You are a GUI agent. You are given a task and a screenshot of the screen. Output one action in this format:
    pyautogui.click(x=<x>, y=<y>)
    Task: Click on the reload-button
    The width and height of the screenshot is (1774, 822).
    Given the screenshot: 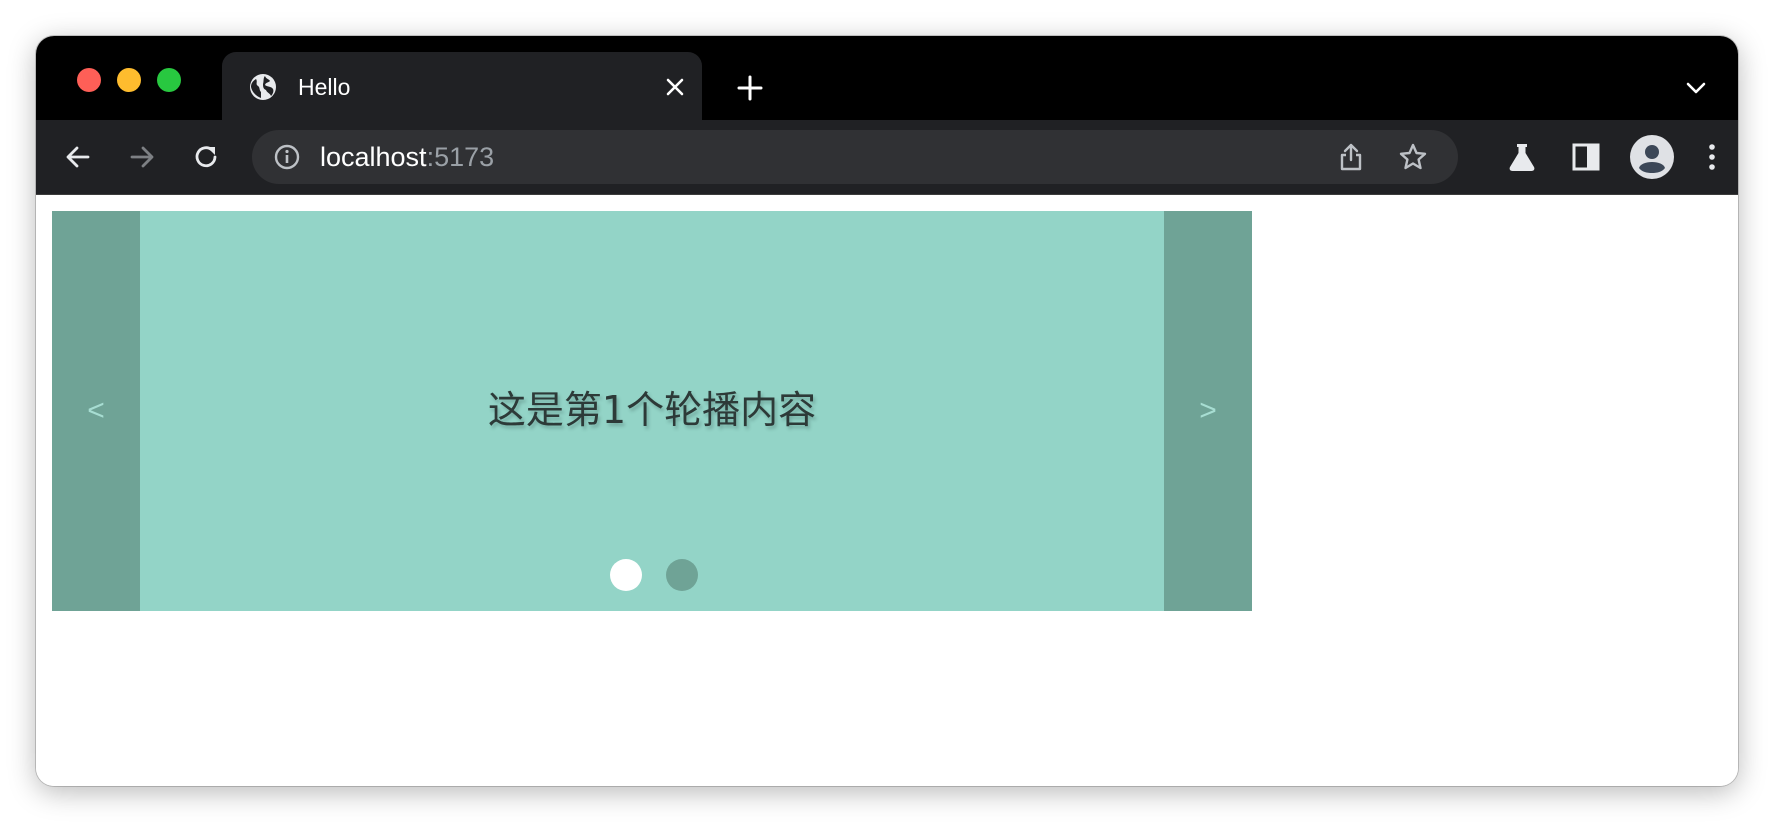 What is the action you would take?
    pyautogui.click(x=206, y=157)
    